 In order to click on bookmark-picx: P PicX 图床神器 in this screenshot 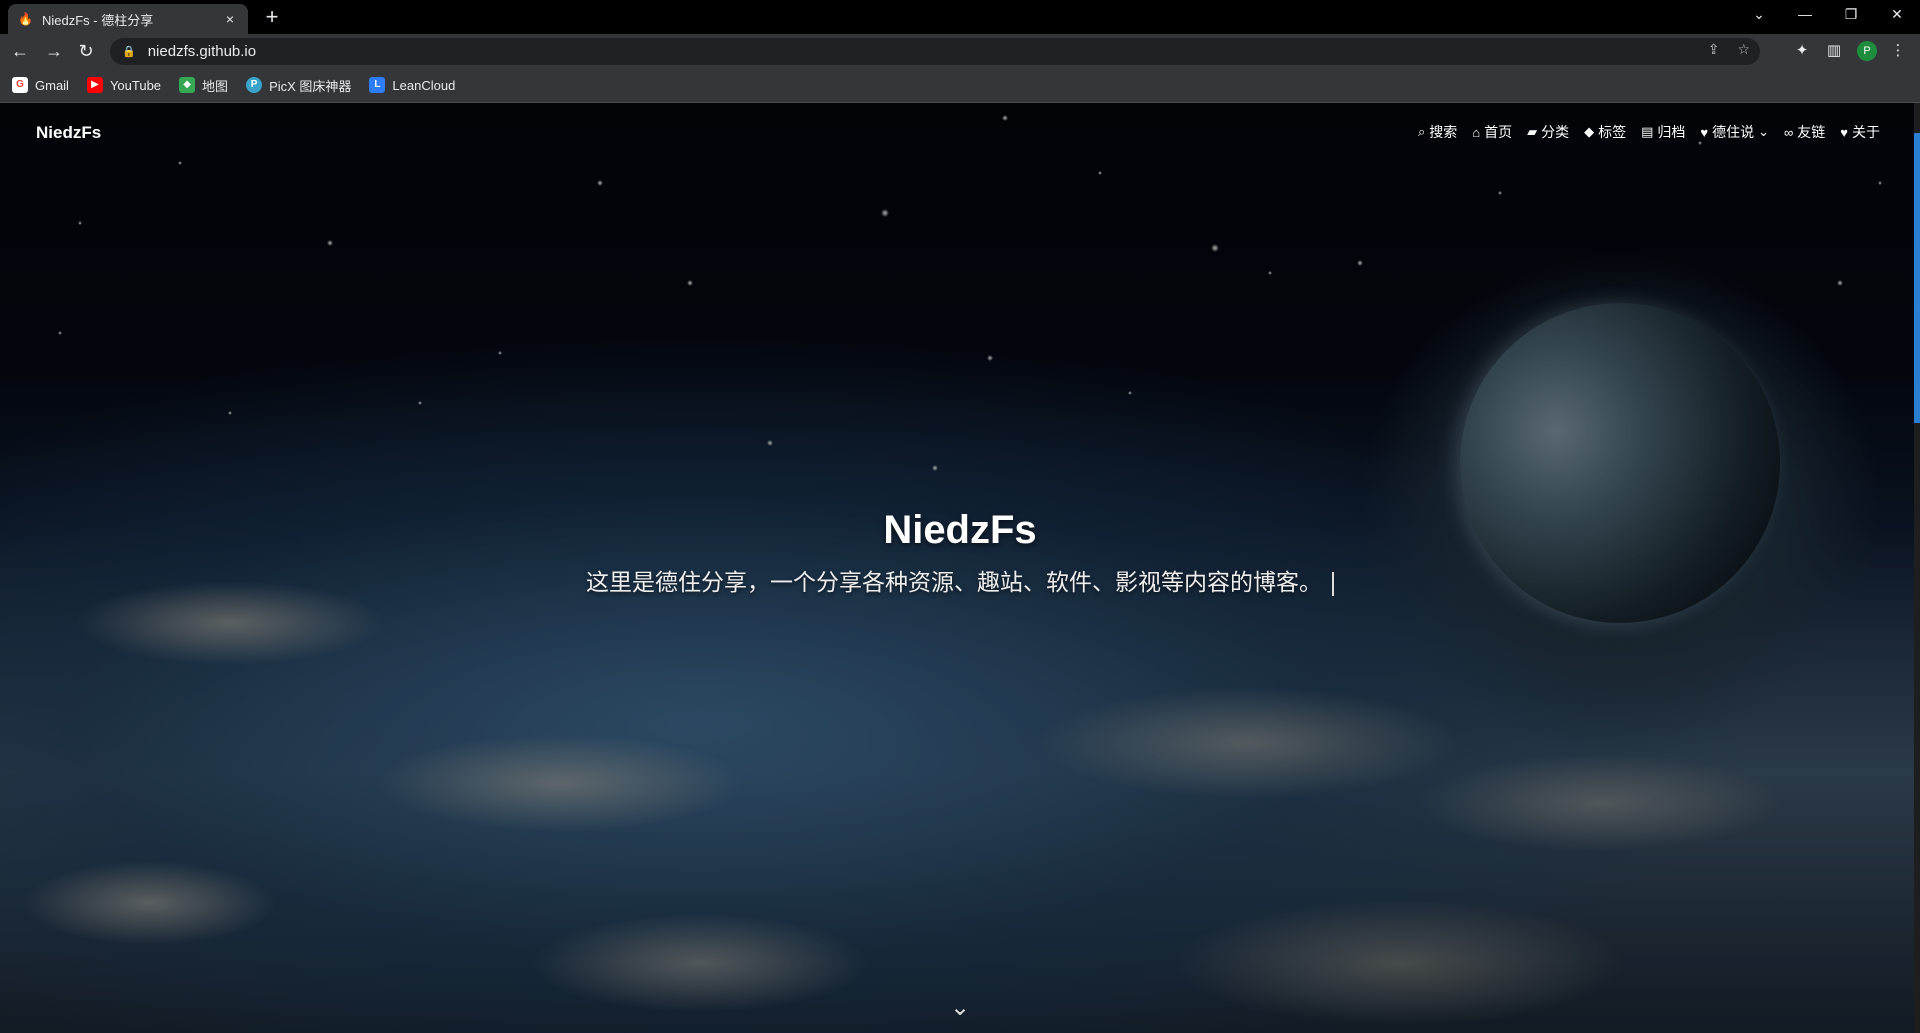, I will do `click(298, 85)`.